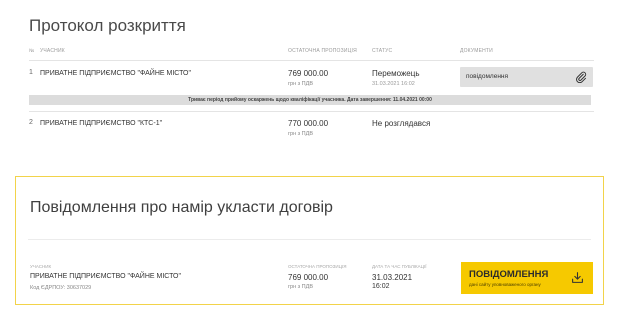 The width and height of the screenshot is (623, 318). I want to click on column-header-offer: остаточна пропозиція, so click(322, 51).